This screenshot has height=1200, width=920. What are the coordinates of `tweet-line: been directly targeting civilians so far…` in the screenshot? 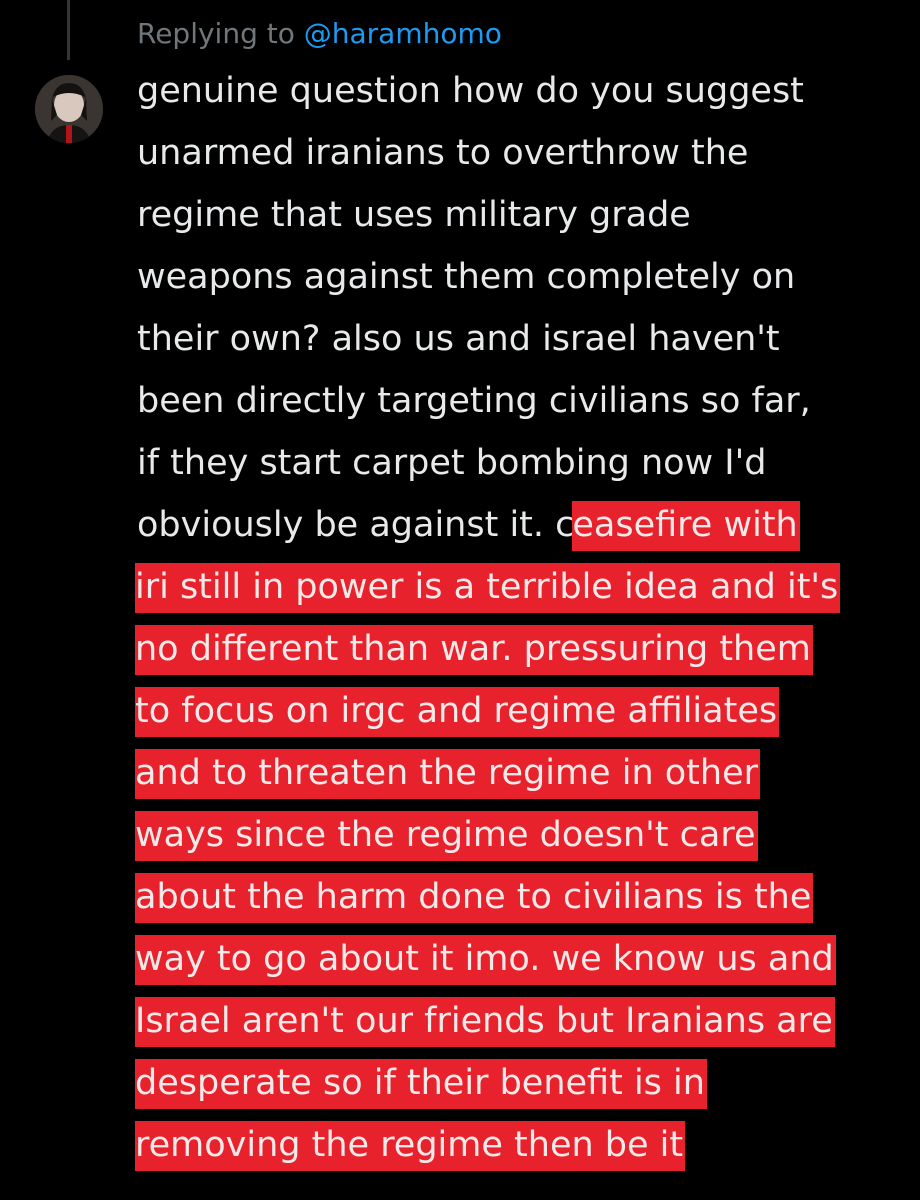 It's located at (474, 401).